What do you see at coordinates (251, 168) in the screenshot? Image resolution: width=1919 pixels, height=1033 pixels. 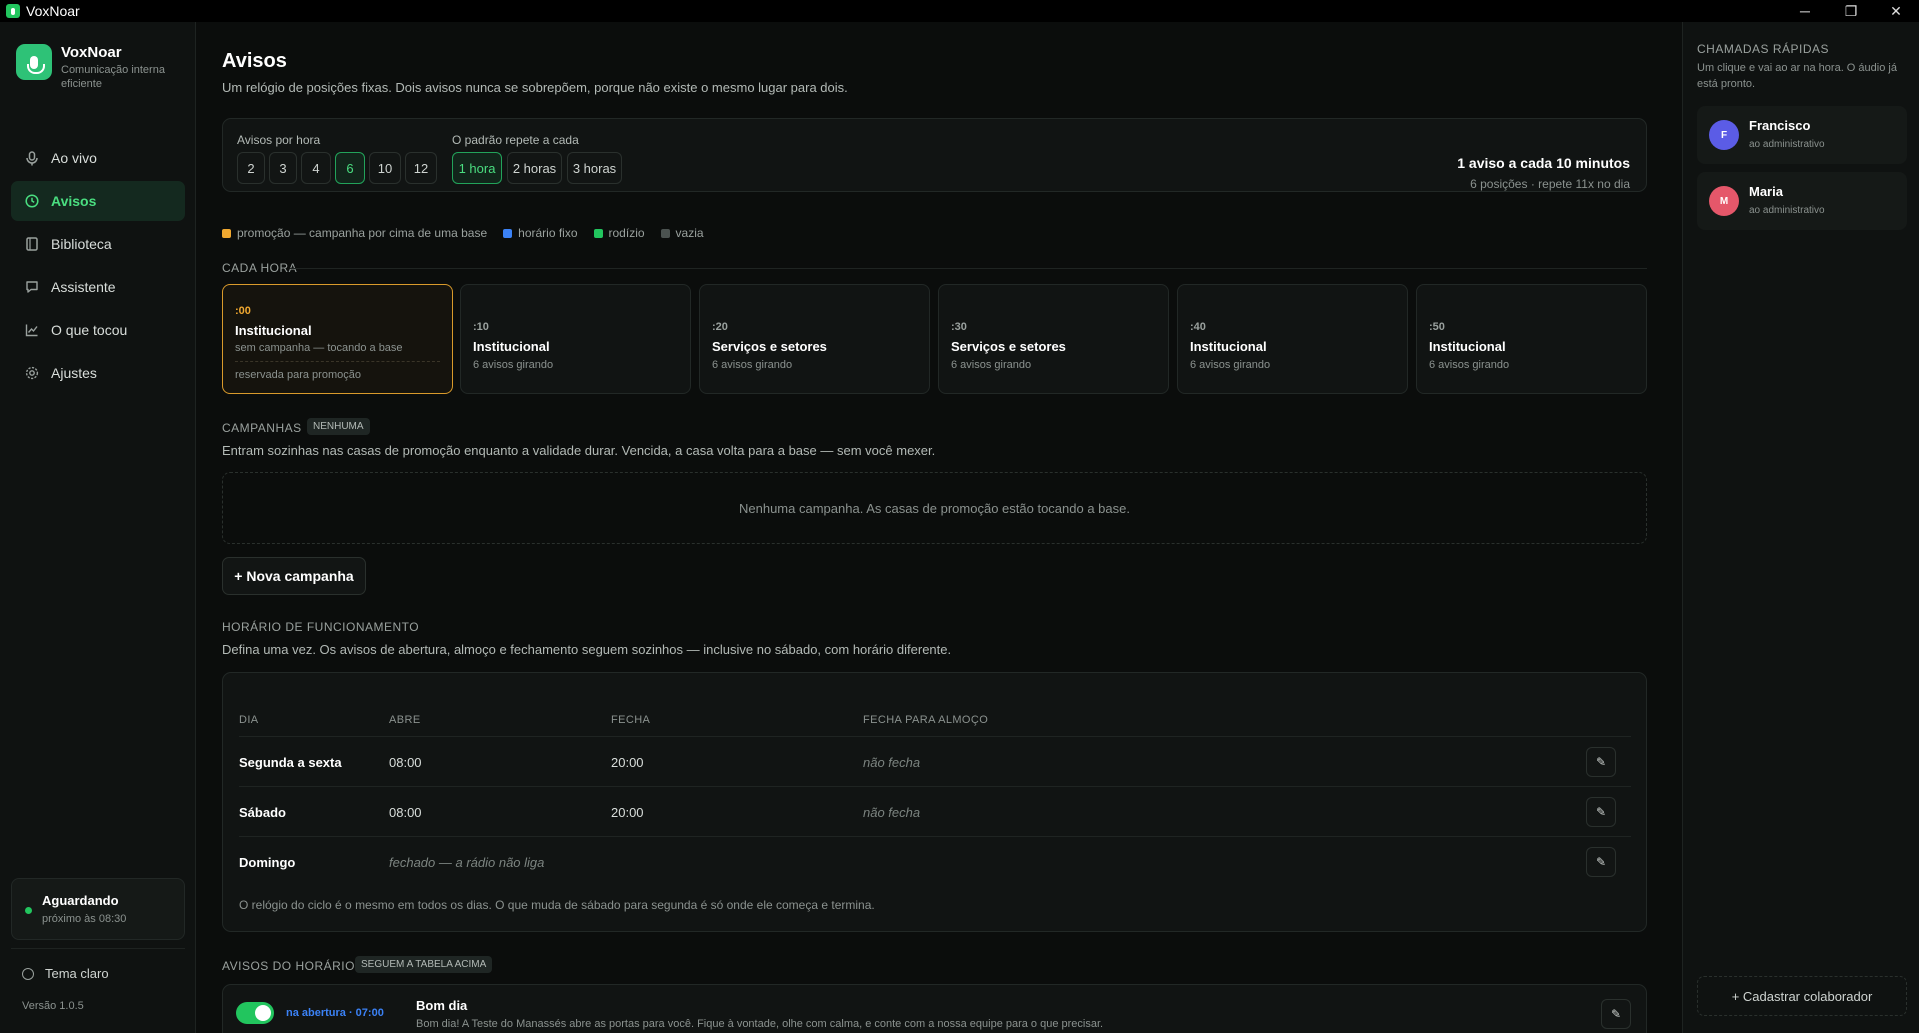 I see `per-hour-option-2: 2` at bounding box center [251, 168].